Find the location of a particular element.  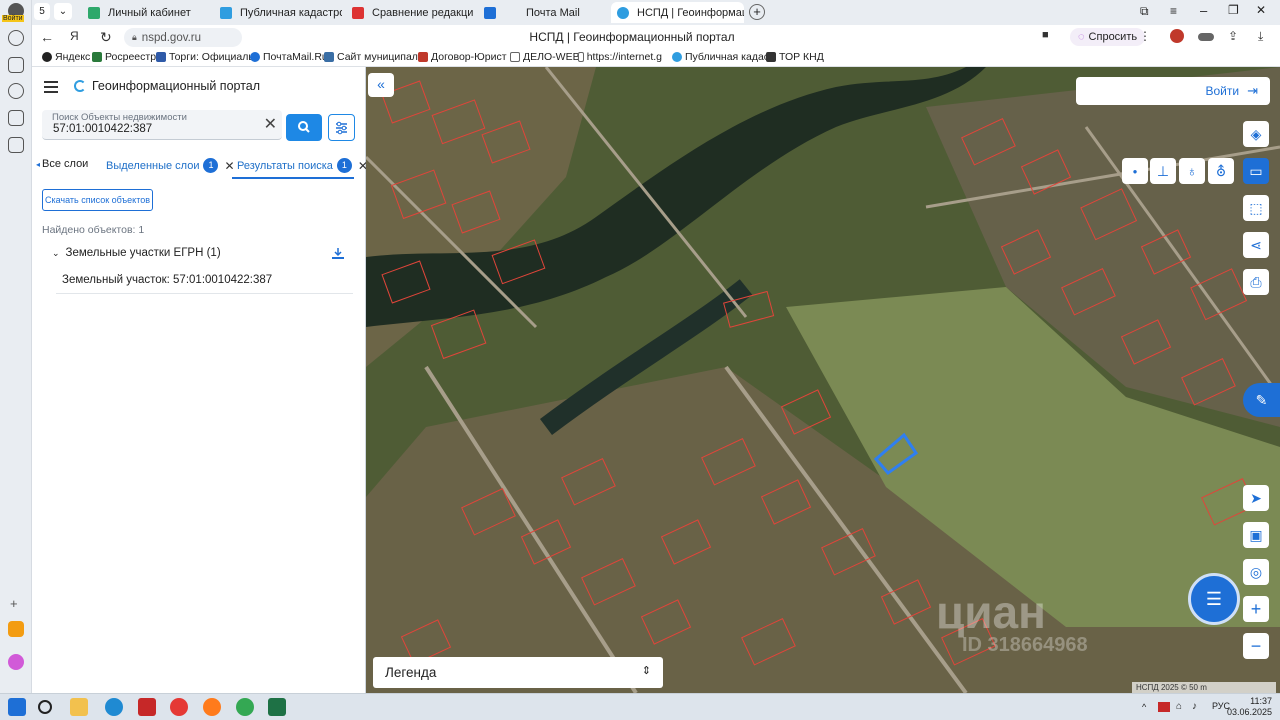

geolocation-button: ➤ is located at coordinates (1256, 498).